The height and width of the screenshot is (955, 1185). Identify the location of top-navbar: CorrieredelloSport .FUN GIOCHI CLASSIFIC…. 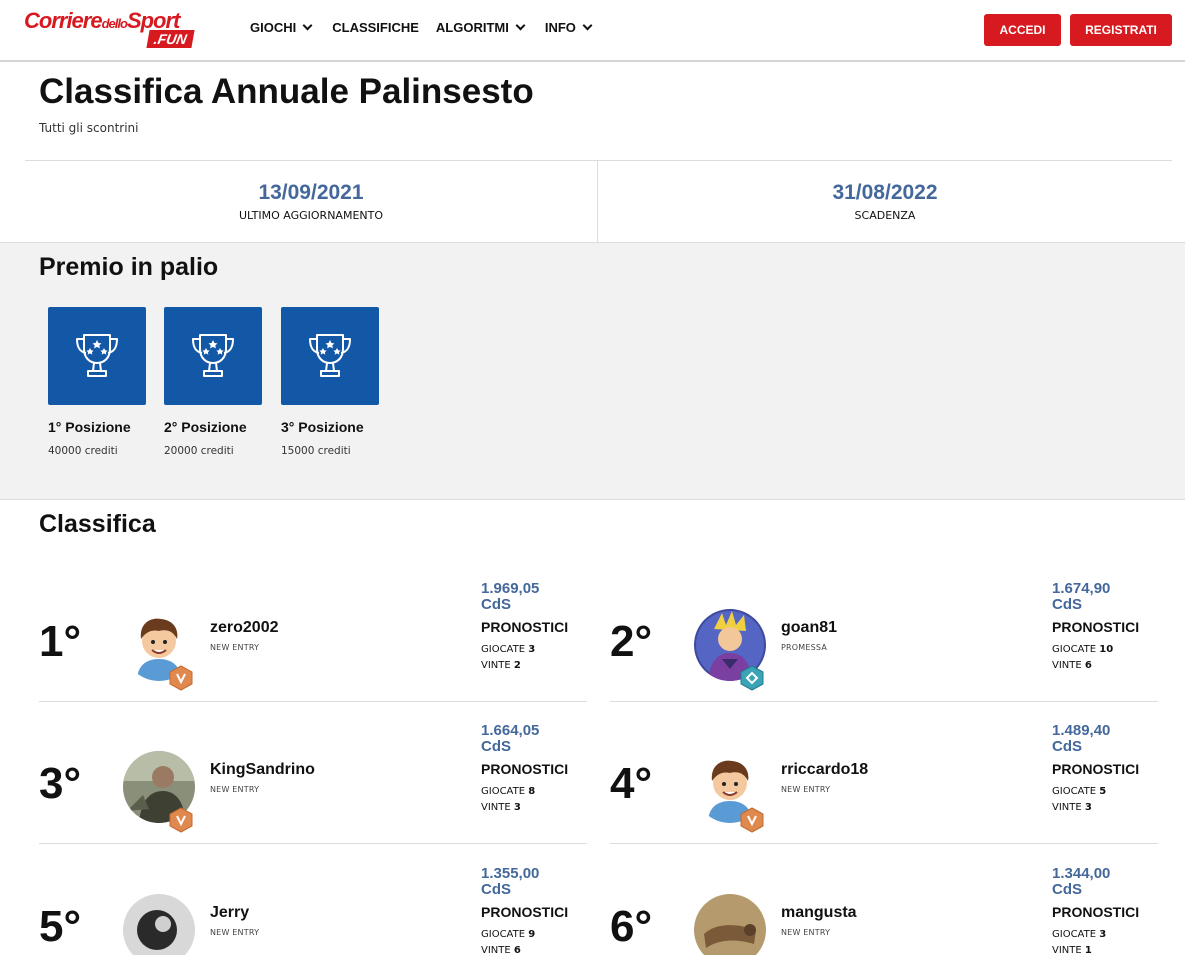
(592, 31).